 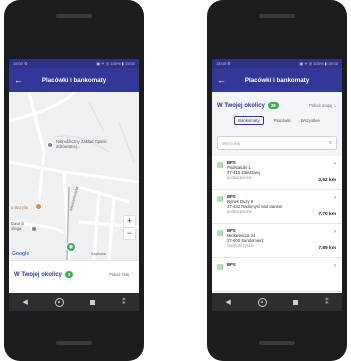 What do you see at coordinates (273, 105) in the screenshot?
I see `count-badge: 38` at bounding box center [273, 105].